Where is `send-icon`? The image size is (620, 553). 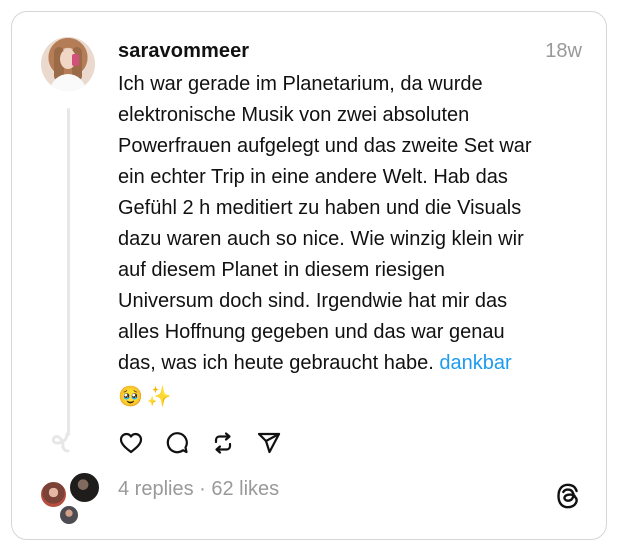
send-icon is located at coordinates (269, 443).